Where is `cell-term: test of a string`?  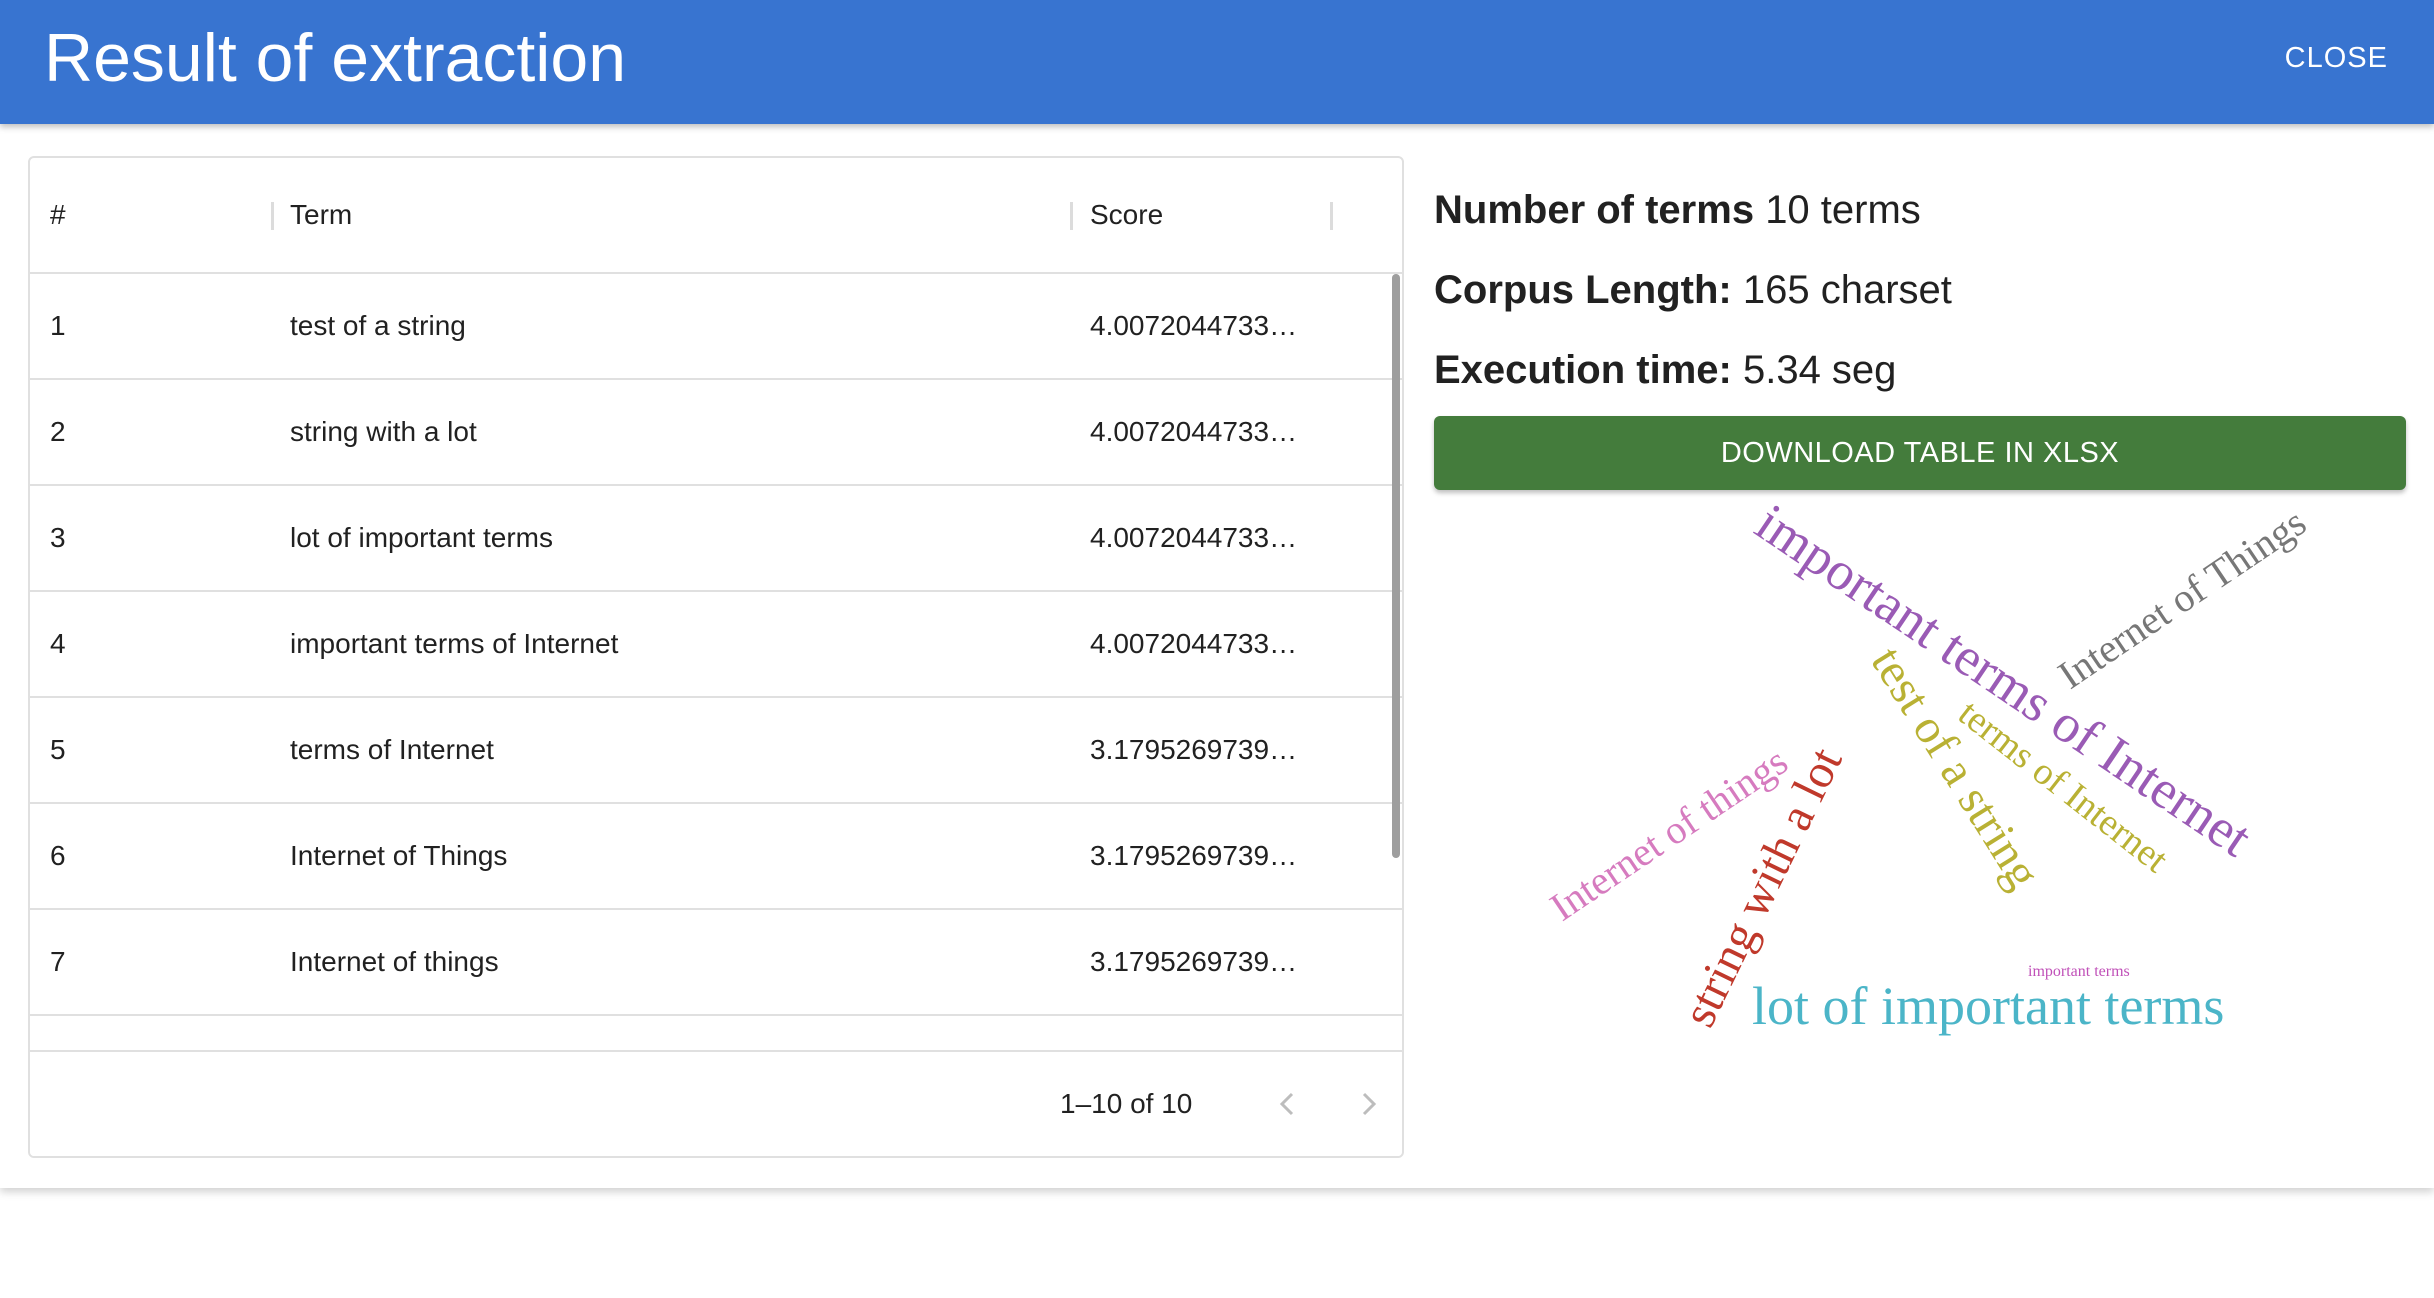
cell-term: test of a string is located at coordinates (378, 325).